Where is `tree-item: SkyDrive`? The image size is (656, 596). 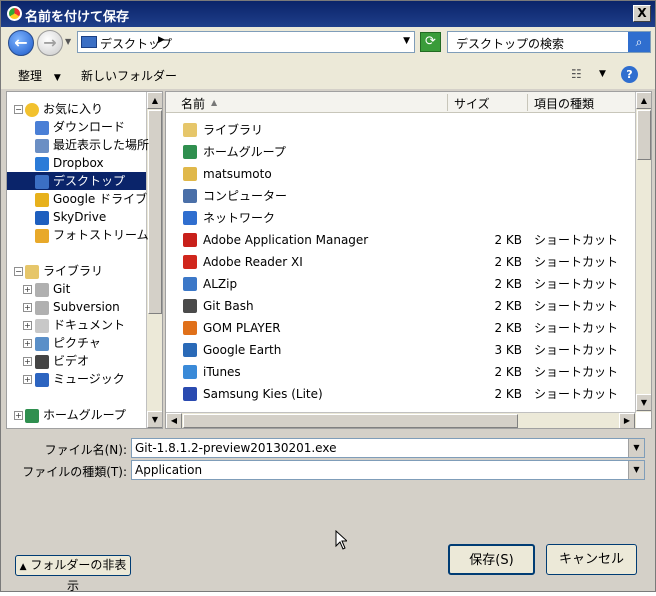 tree-item: SkyDrive is located at coordinates (70, 217).